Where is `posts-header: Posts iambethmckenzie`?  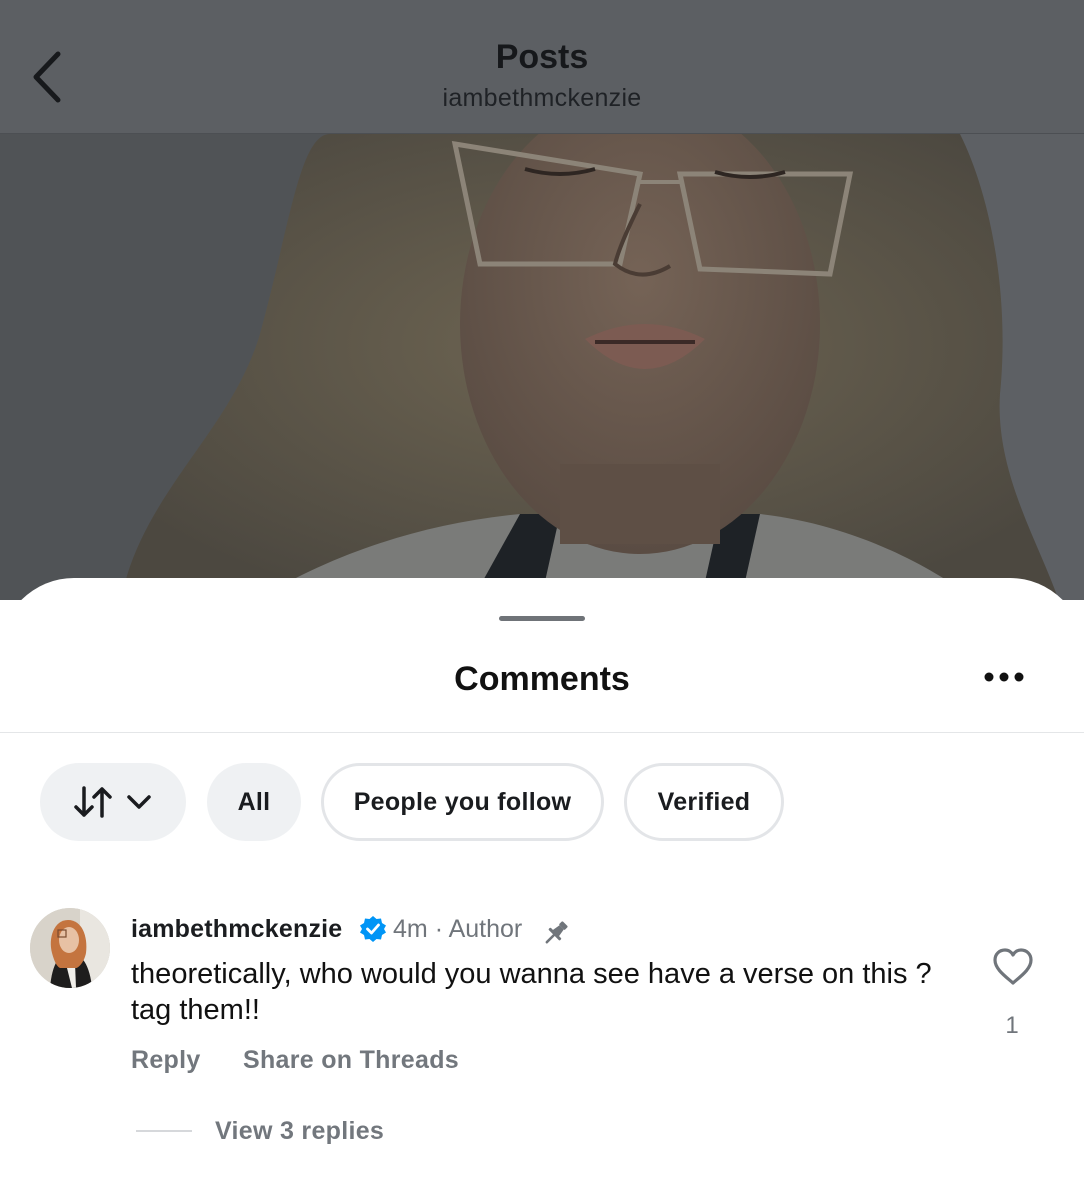 posts-header: Posts iambethmckenzie is located at coordinates (542, 67).